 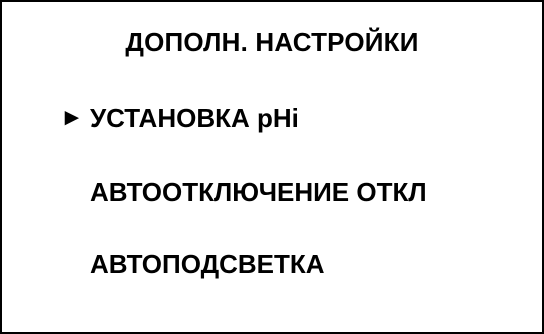 What do you see at coordinates (194, 118) in the screenshot?
I see `menu-item-label: УСТАНОВКА pHi` at bounding box center [194, 118].